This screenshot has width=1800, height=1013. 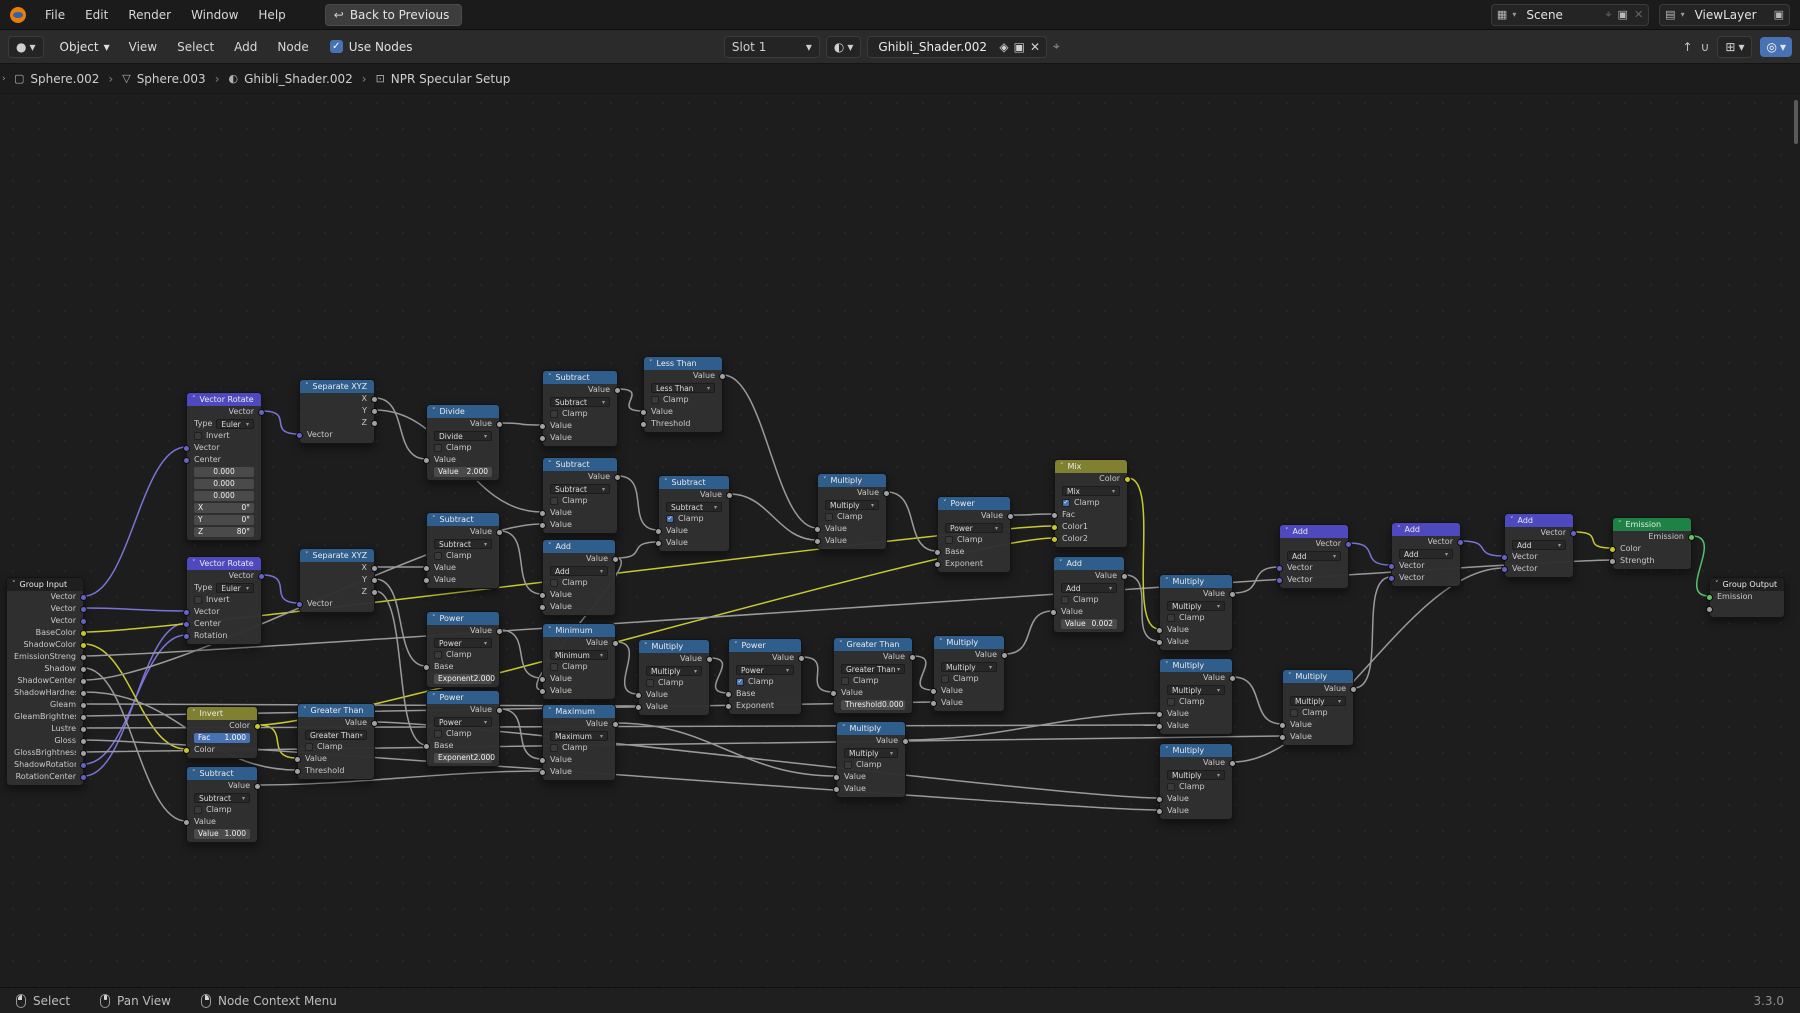 I want to click on scene-name: Scene, so click(x=1560, y=15).